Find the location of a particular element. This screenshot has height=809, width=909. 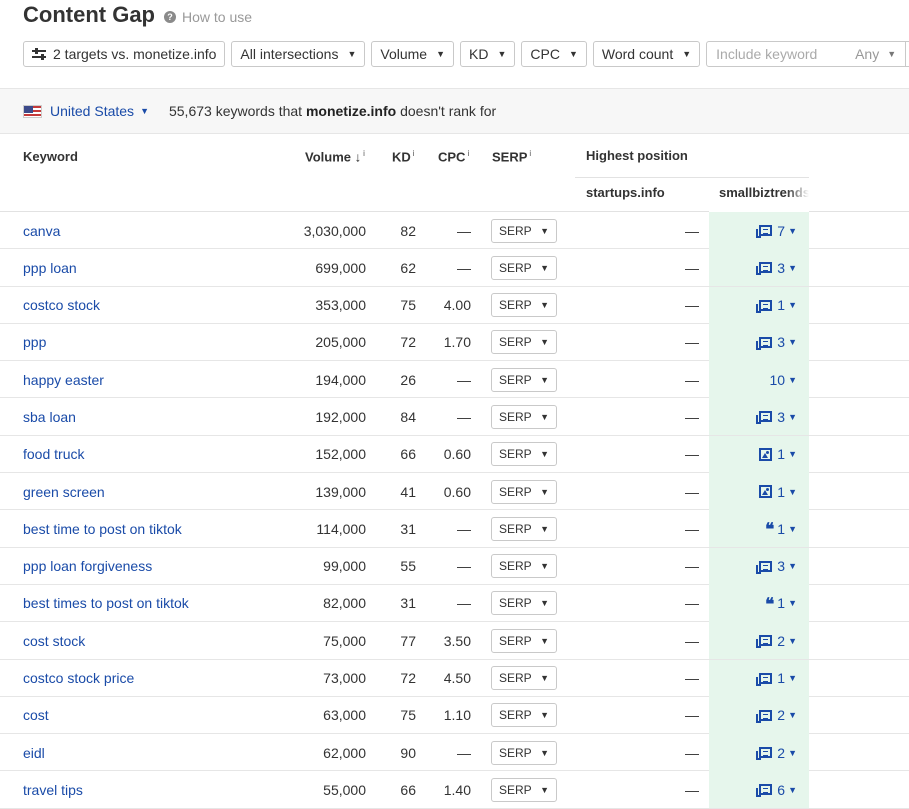

keyword-link: costco stock is located at coordinates (61, 305).